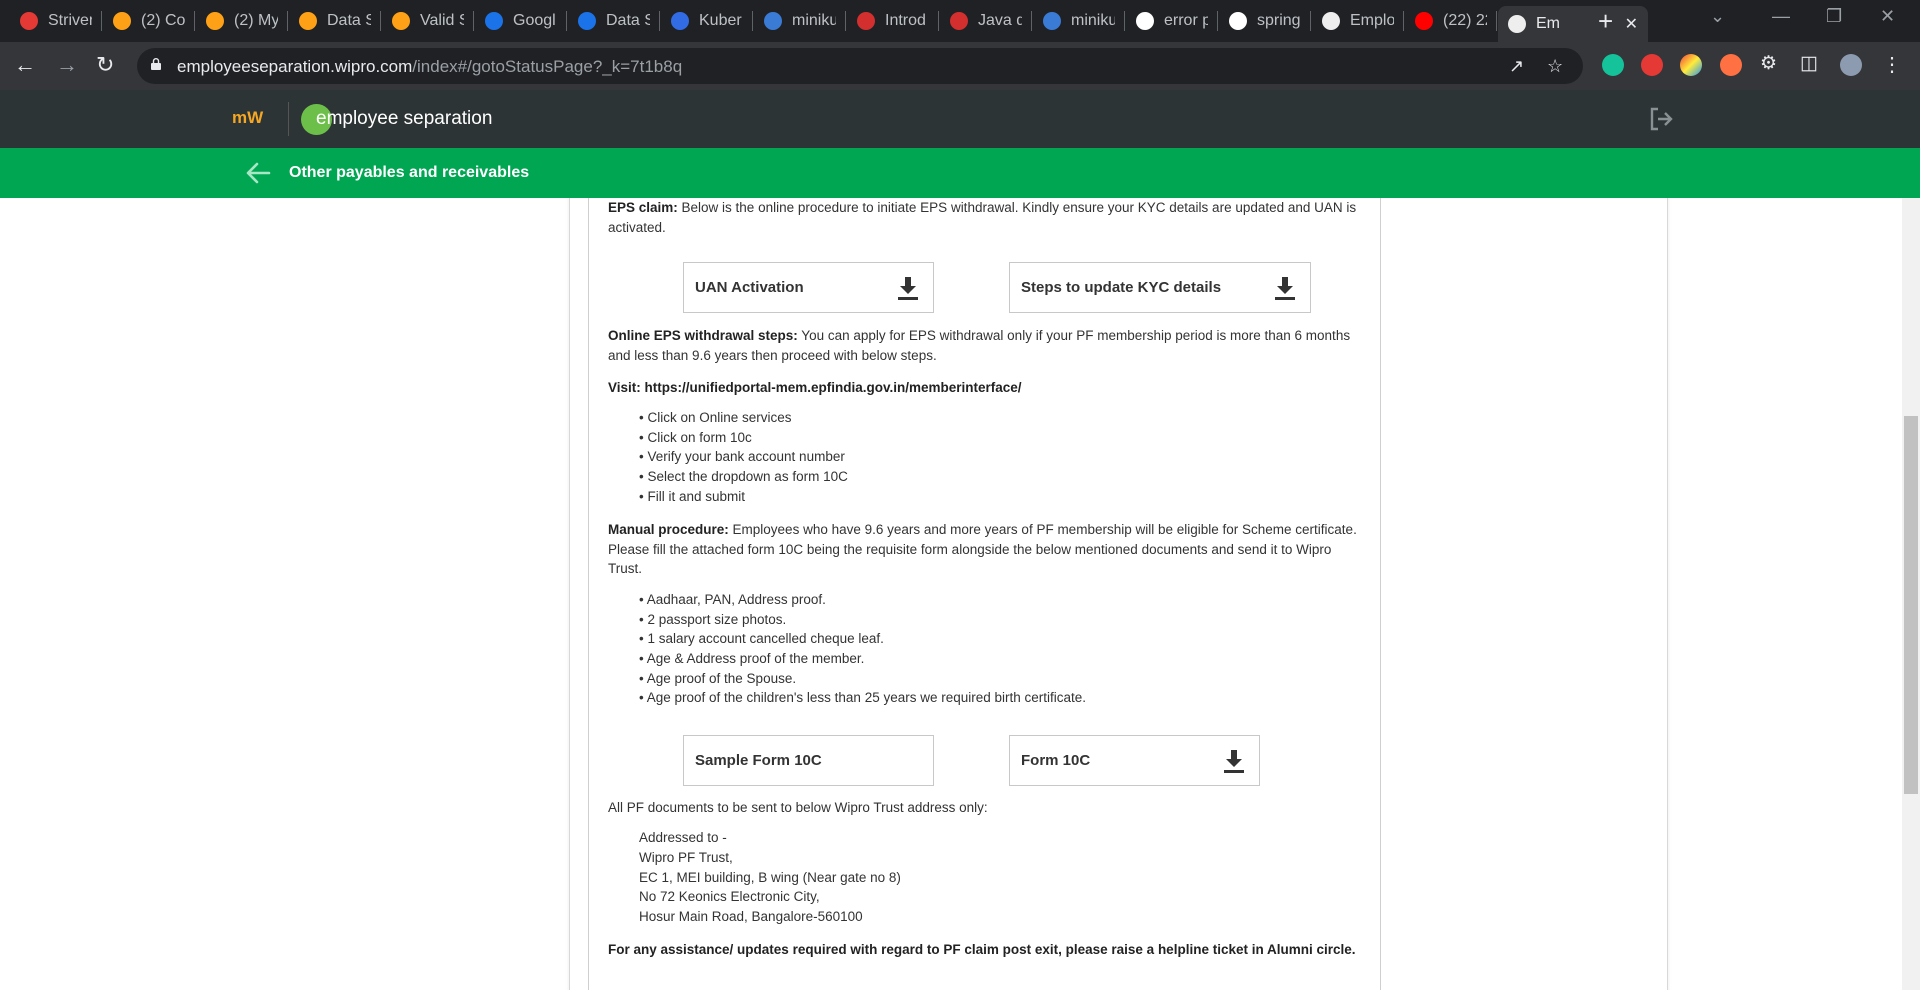  Describe the element at coordinates (1781, 16) in the screenshot. I see `minimize-icon: —` at that location.